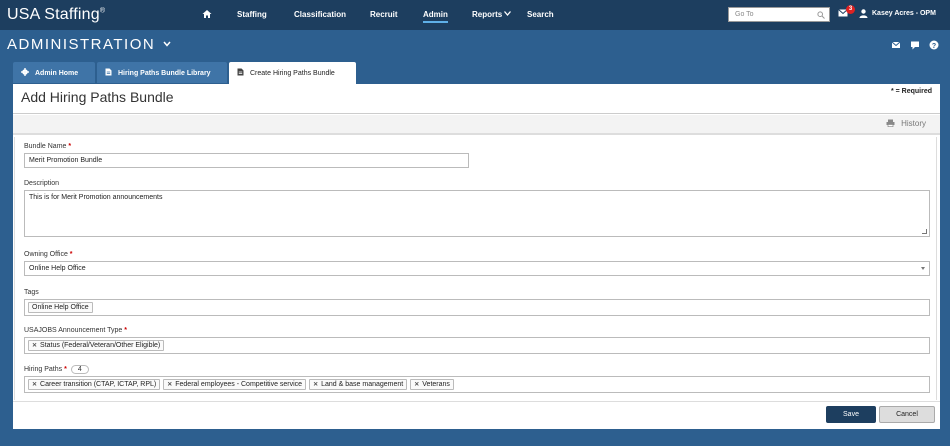  What do you see at coordinates (239, 384) in the screenshot?
I see `hiring-path-chip-label: Federal employees - Competitive service` at bounding box center [239, 384].